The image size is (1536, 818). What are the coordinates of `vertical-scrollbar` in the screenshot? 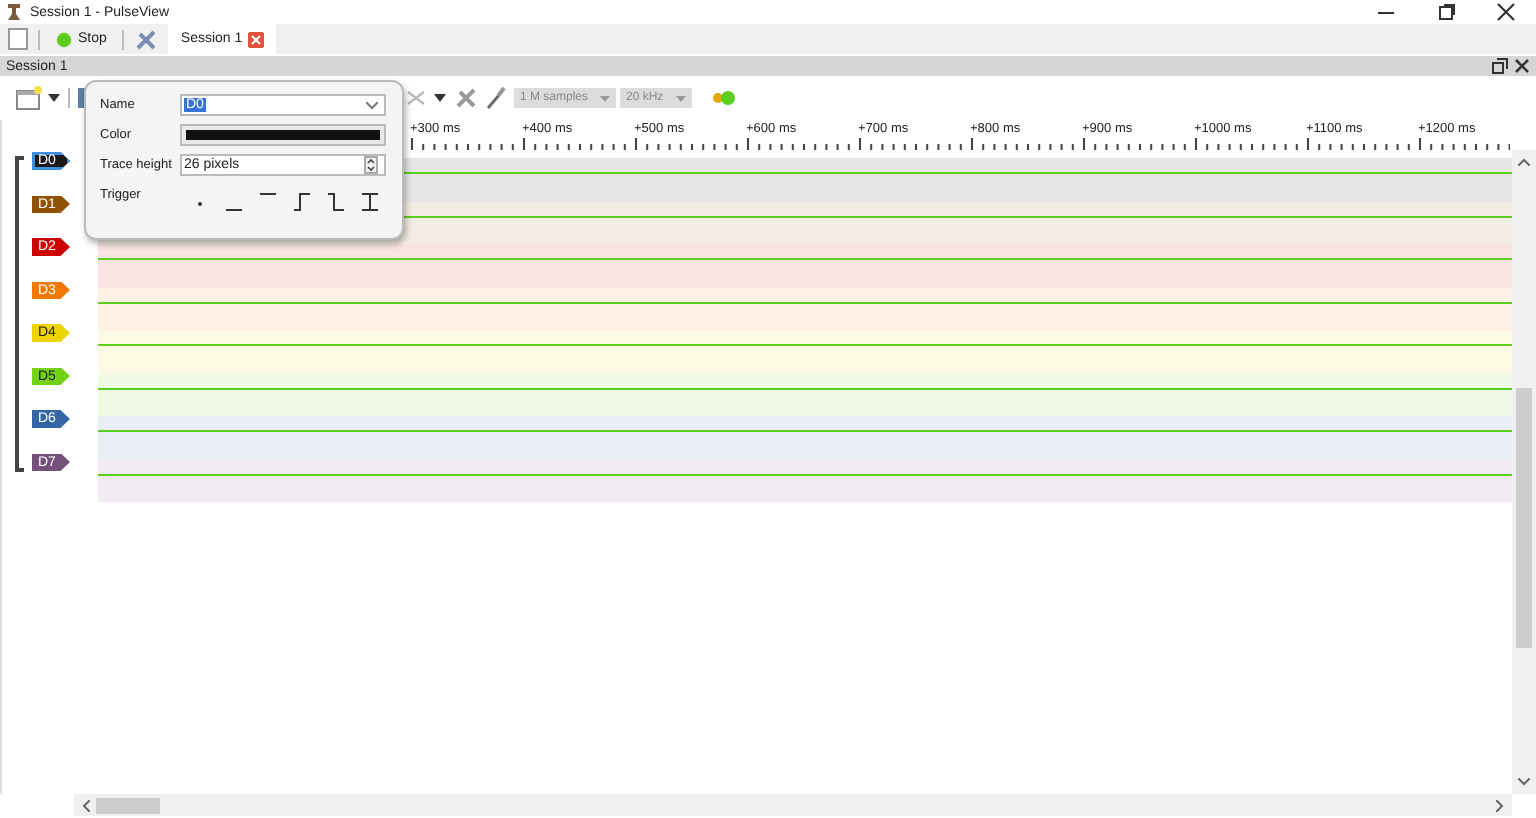 It's located at (1524, 472).